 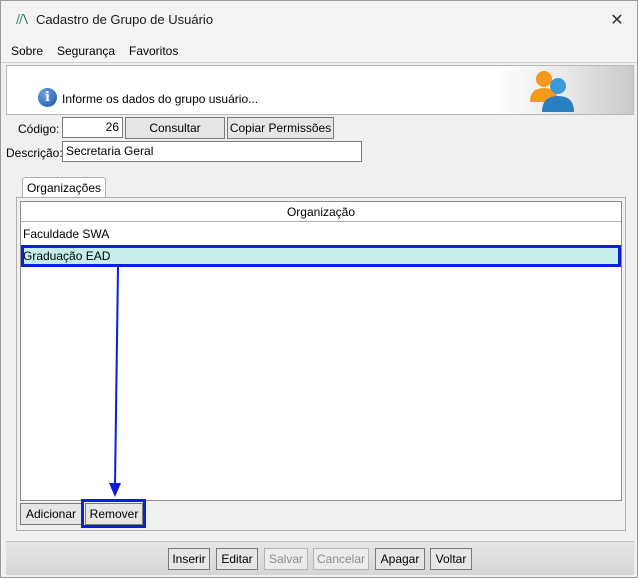 What do you see at coordinates (113, 513) in the screenshot?
I see `remover-highlight` at bounding box center [113, 513].